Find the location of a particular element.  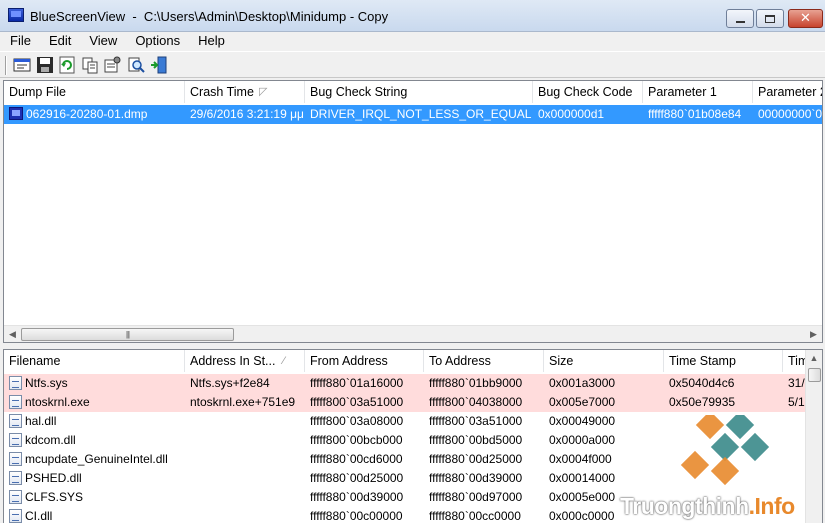

to-address-cell: fffff880`00cc0000 is located at coordinates (475, 516).